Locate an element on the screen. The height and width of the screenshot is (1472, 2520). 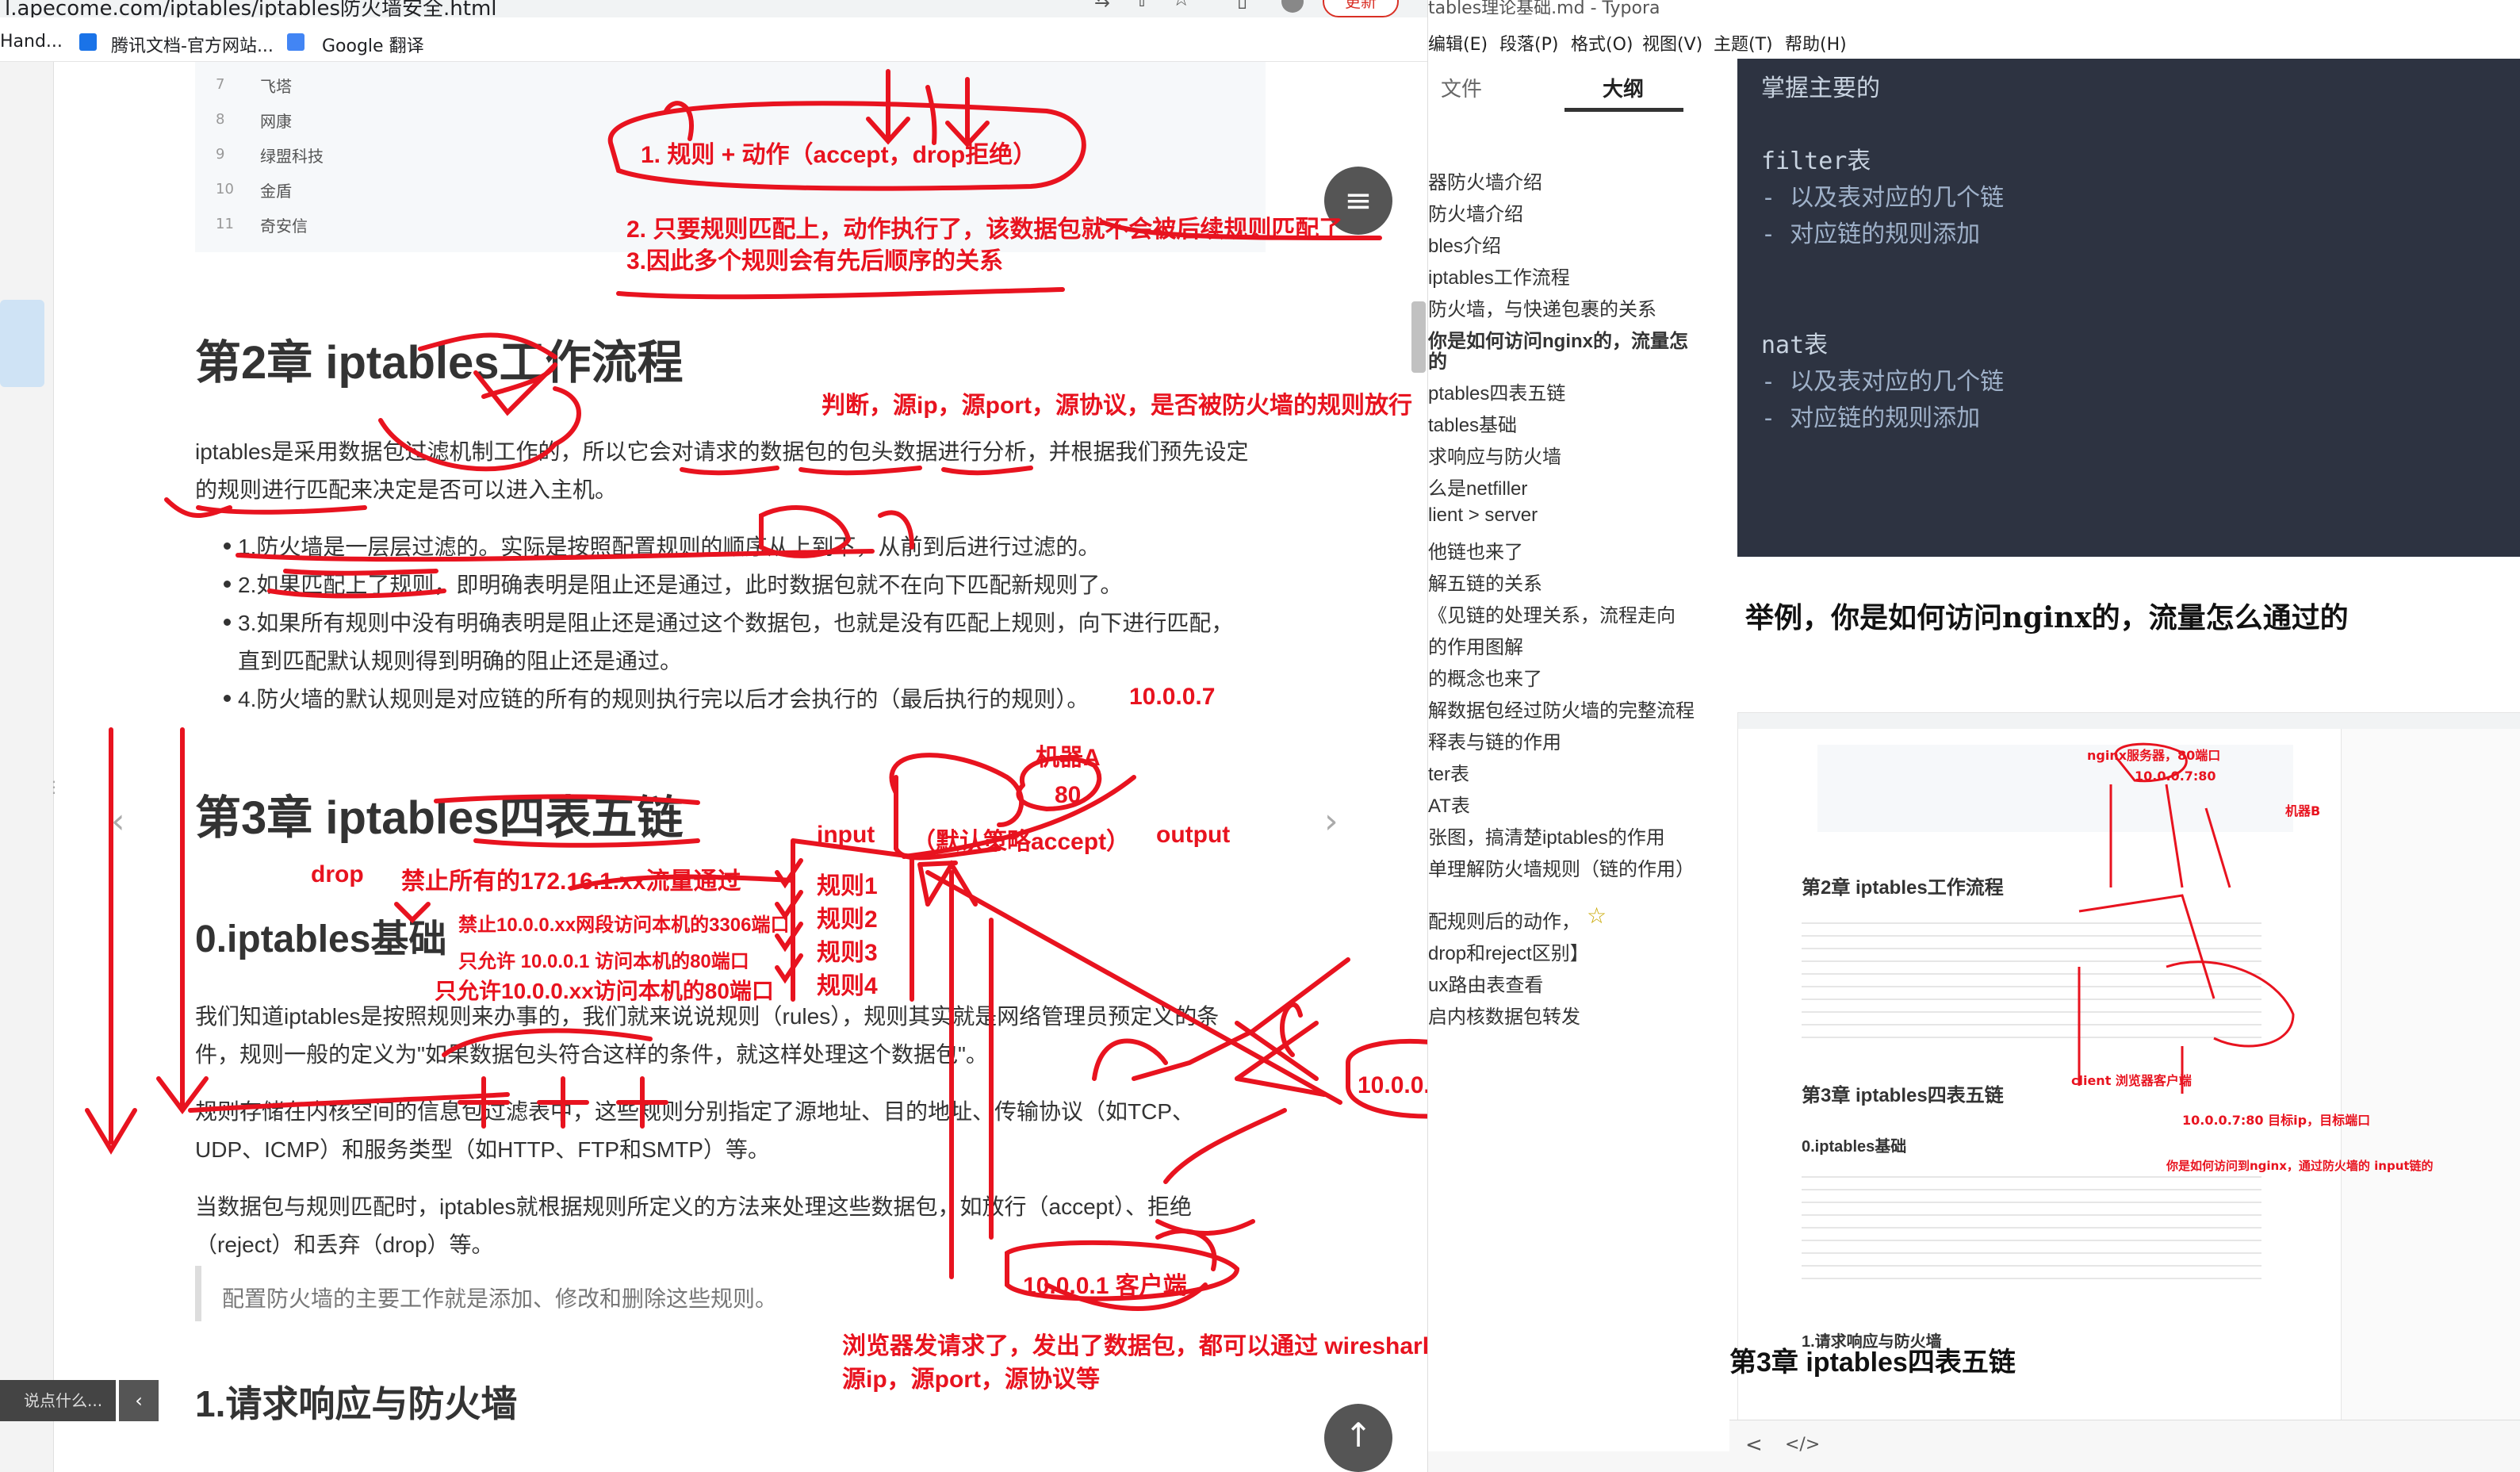
scrollbar-thumb is located at coordinates (1418, 337).